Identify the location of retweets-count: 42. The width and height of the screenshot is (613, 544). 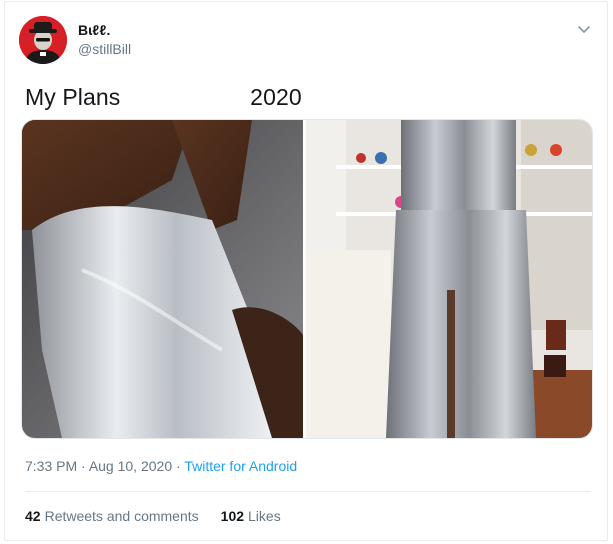
(33, 516).